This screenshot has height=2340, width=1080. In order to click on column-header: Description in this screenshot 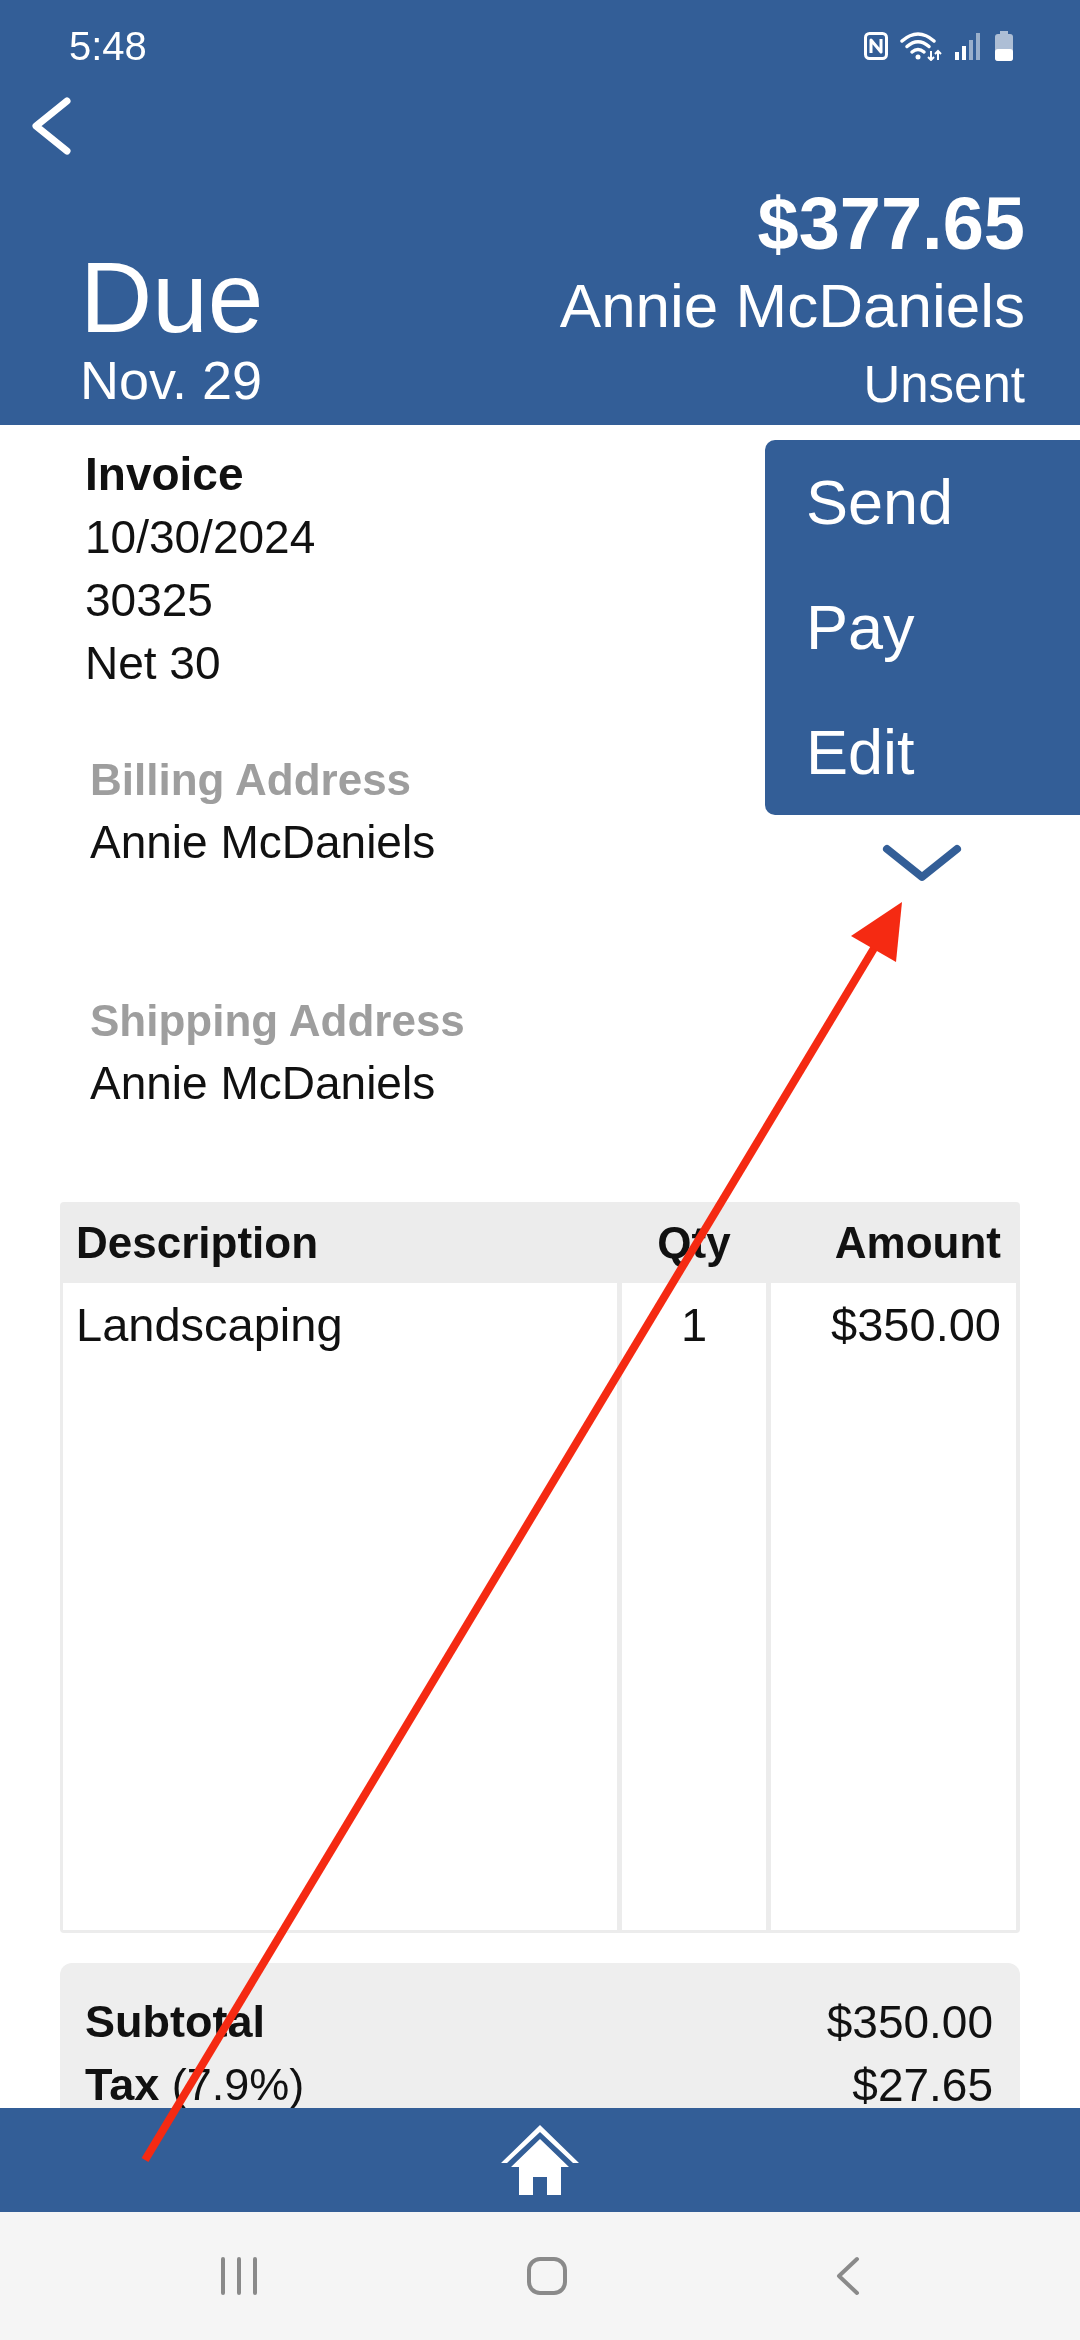, I will do `click(197, 1242)`.